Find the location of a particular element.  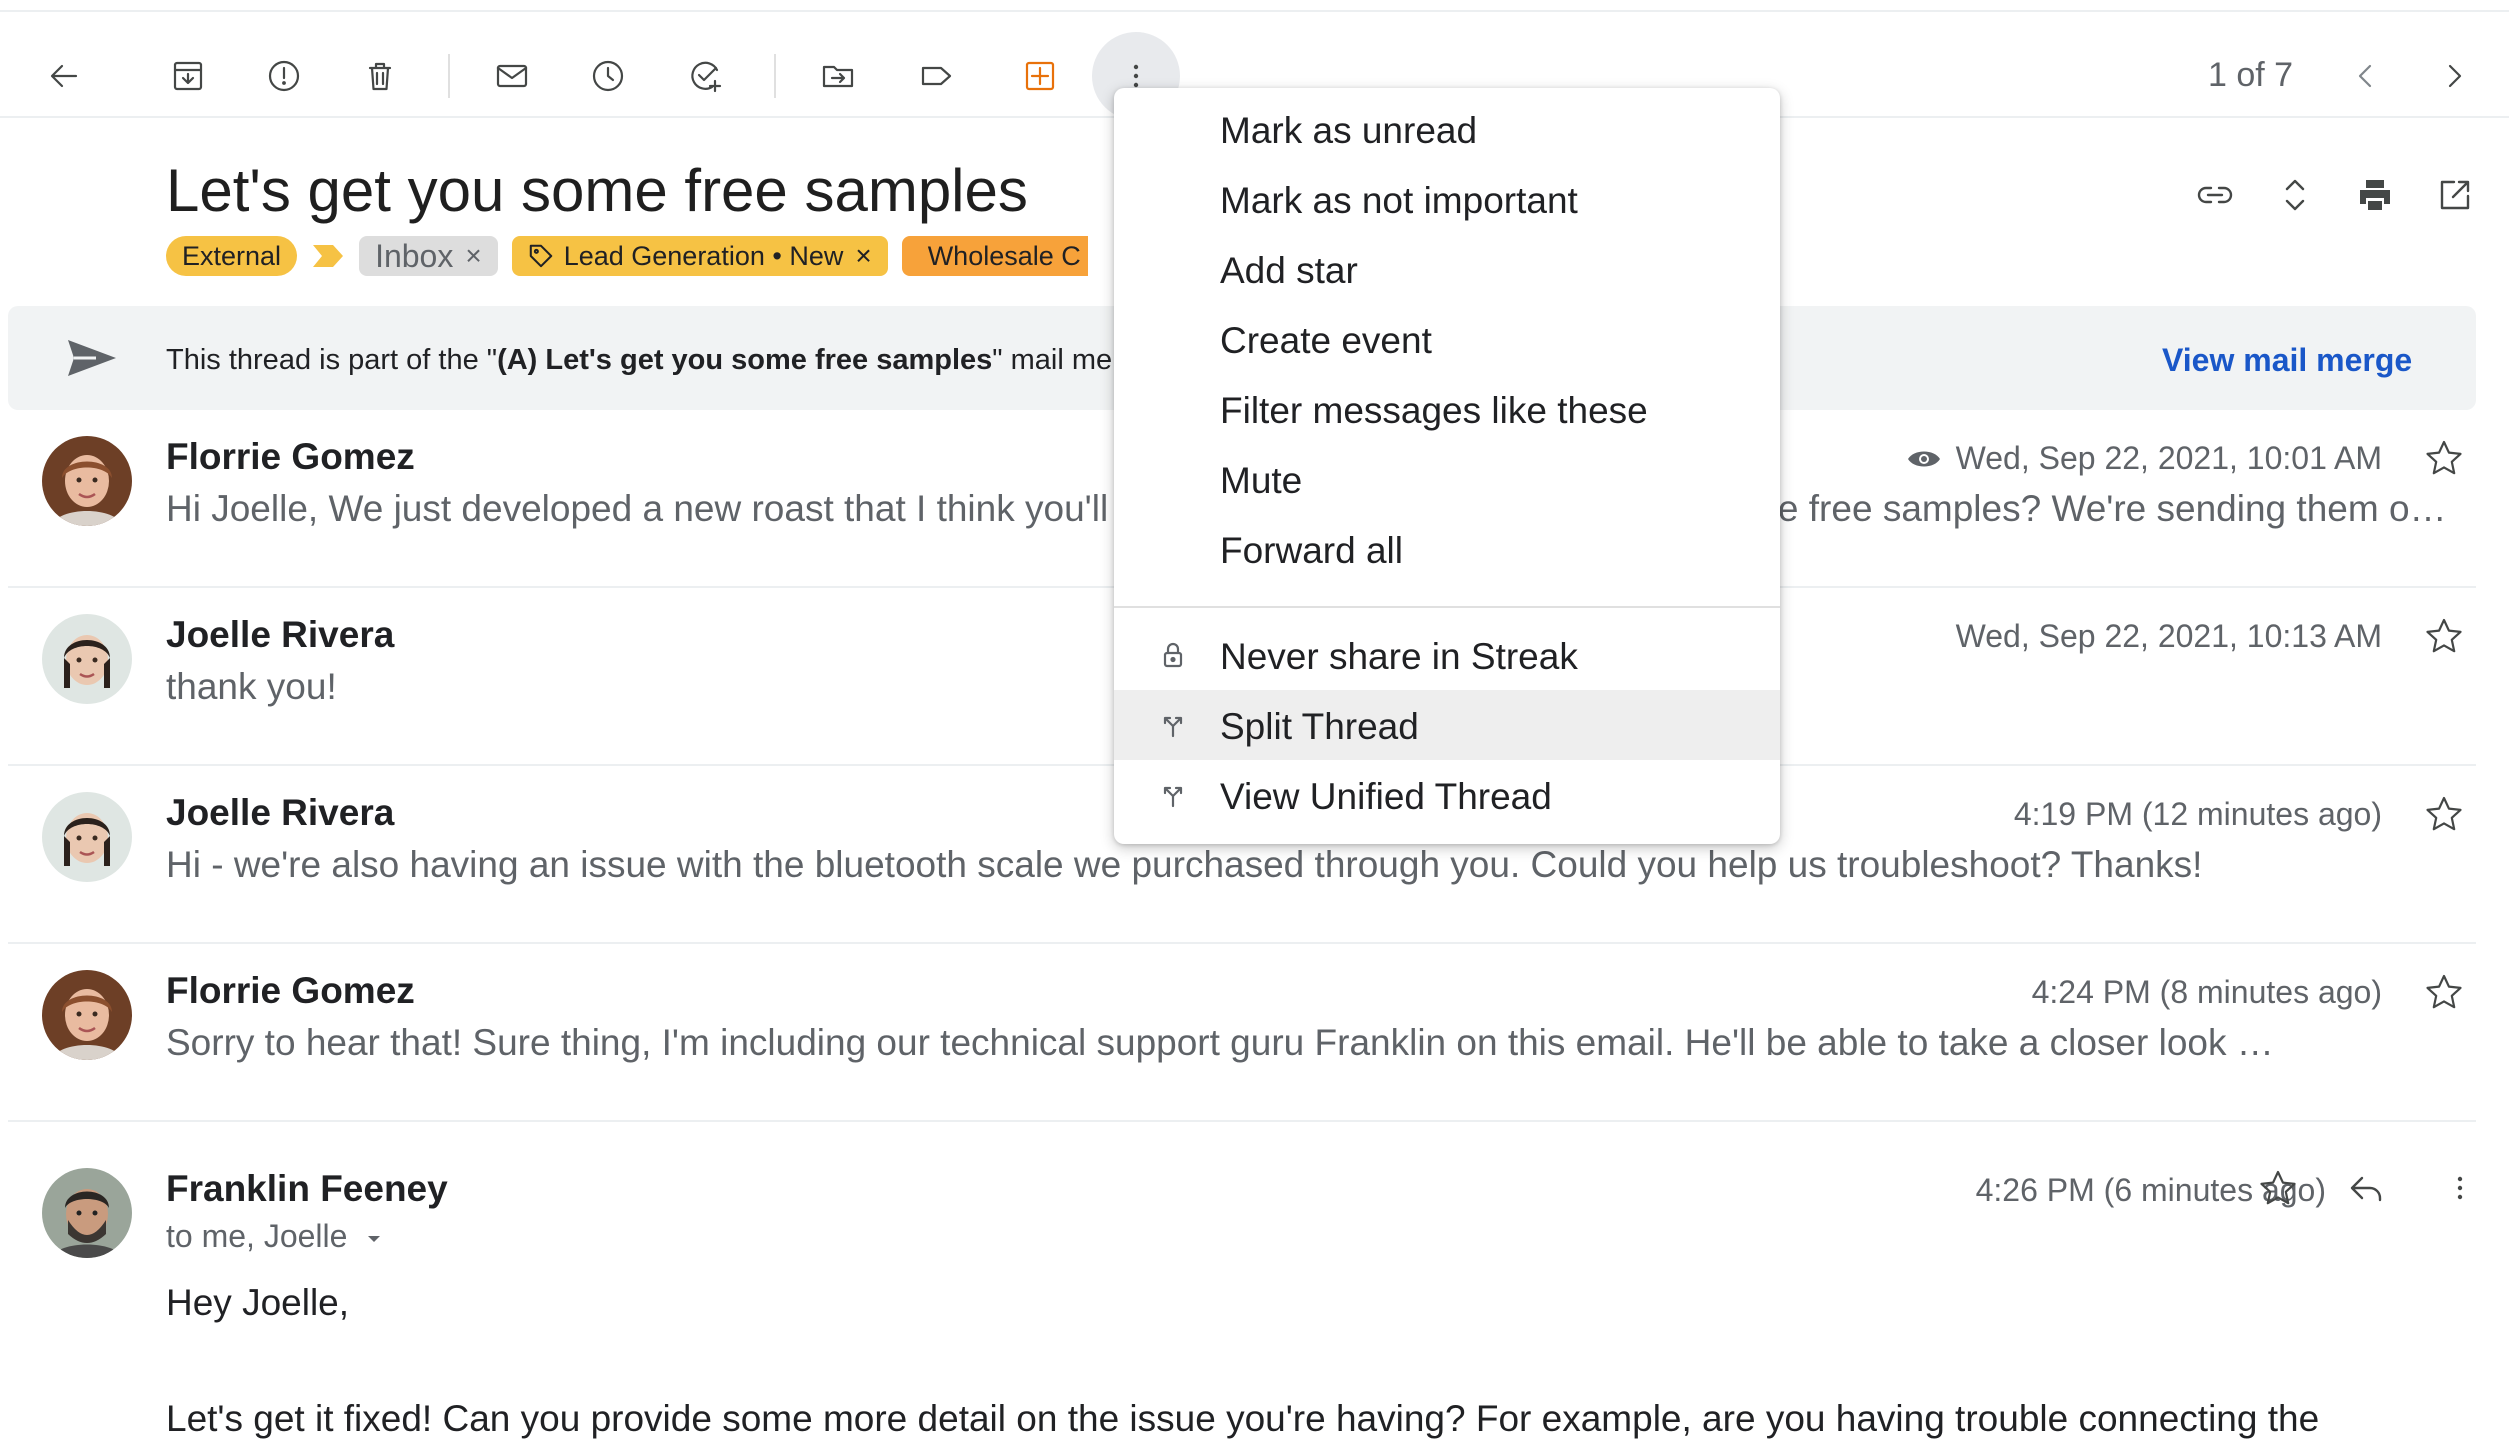

thread-actions is located at coordinates (2340, 195).